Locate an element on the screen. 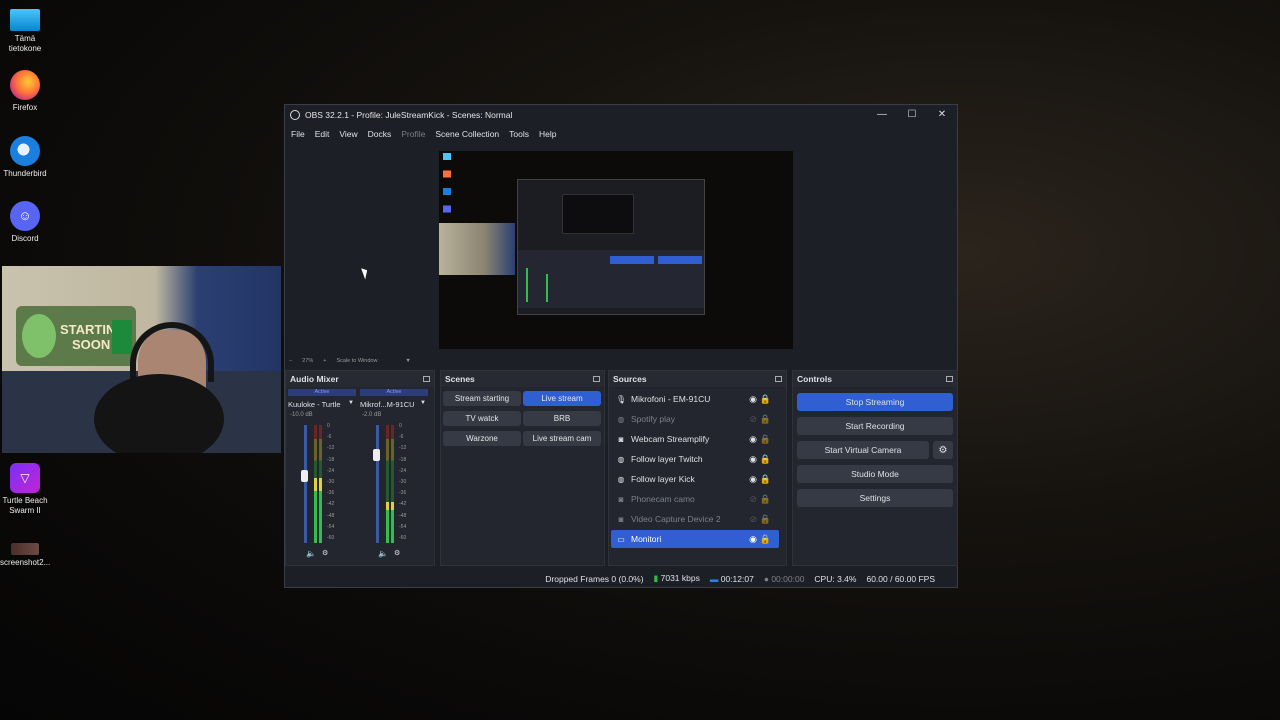 This screenshot has width=1280, height=720. menu-profile: Profile is located at coordinates (413, 134).